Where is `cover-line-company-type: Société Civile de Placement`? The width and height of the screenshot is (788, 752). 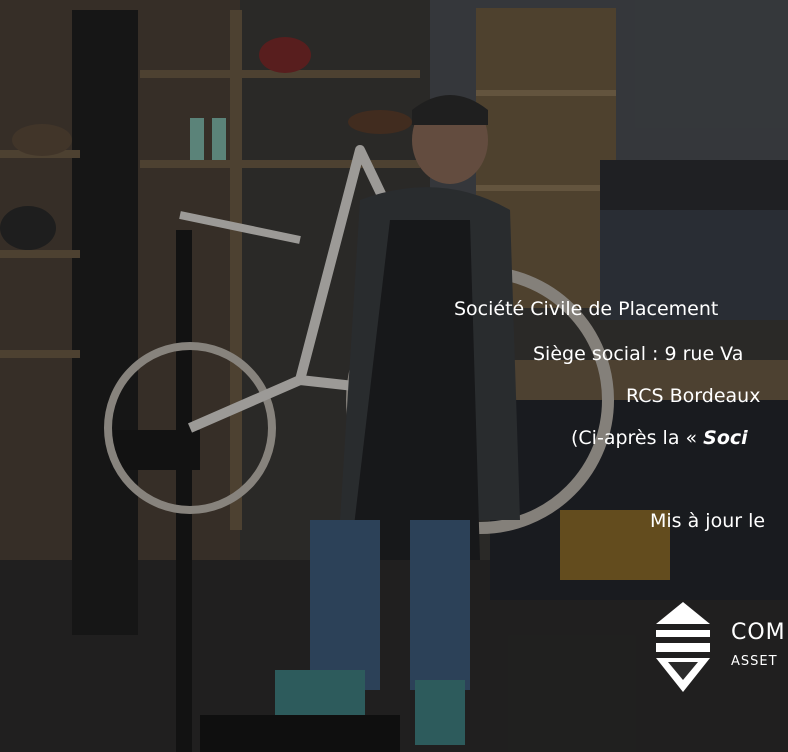
cover-line-company-type: Société Civile de Placement is located at coordinates (586, 309).